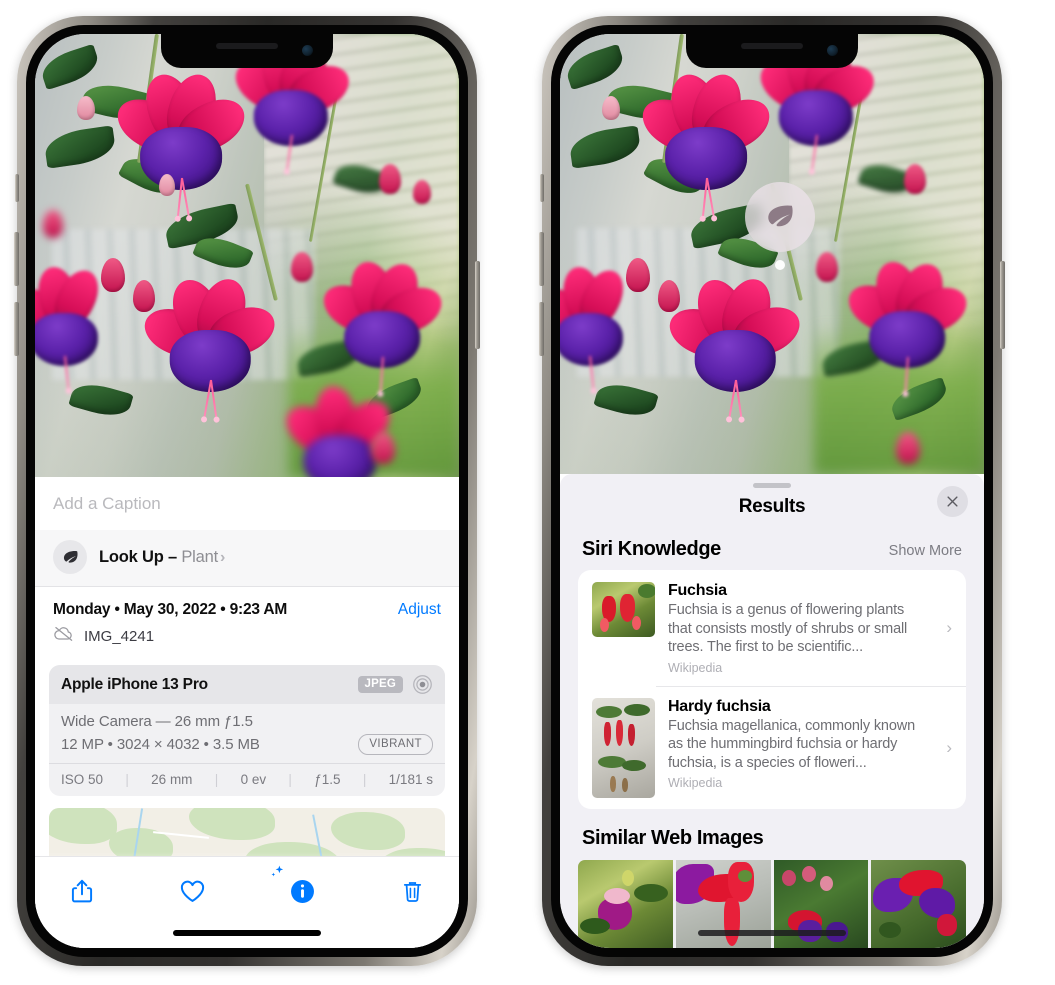 The height and width of the screenshot is (985, 1055). I want to click on chevron-right-icon: ›, so click(222, 557).